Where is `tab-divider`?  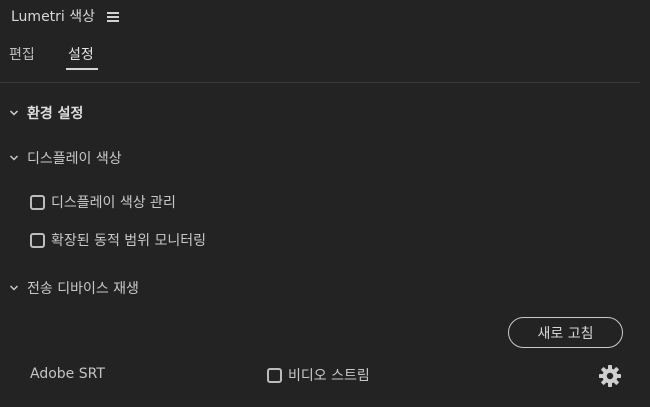 tab-divider is located at coordinates (320, 82).